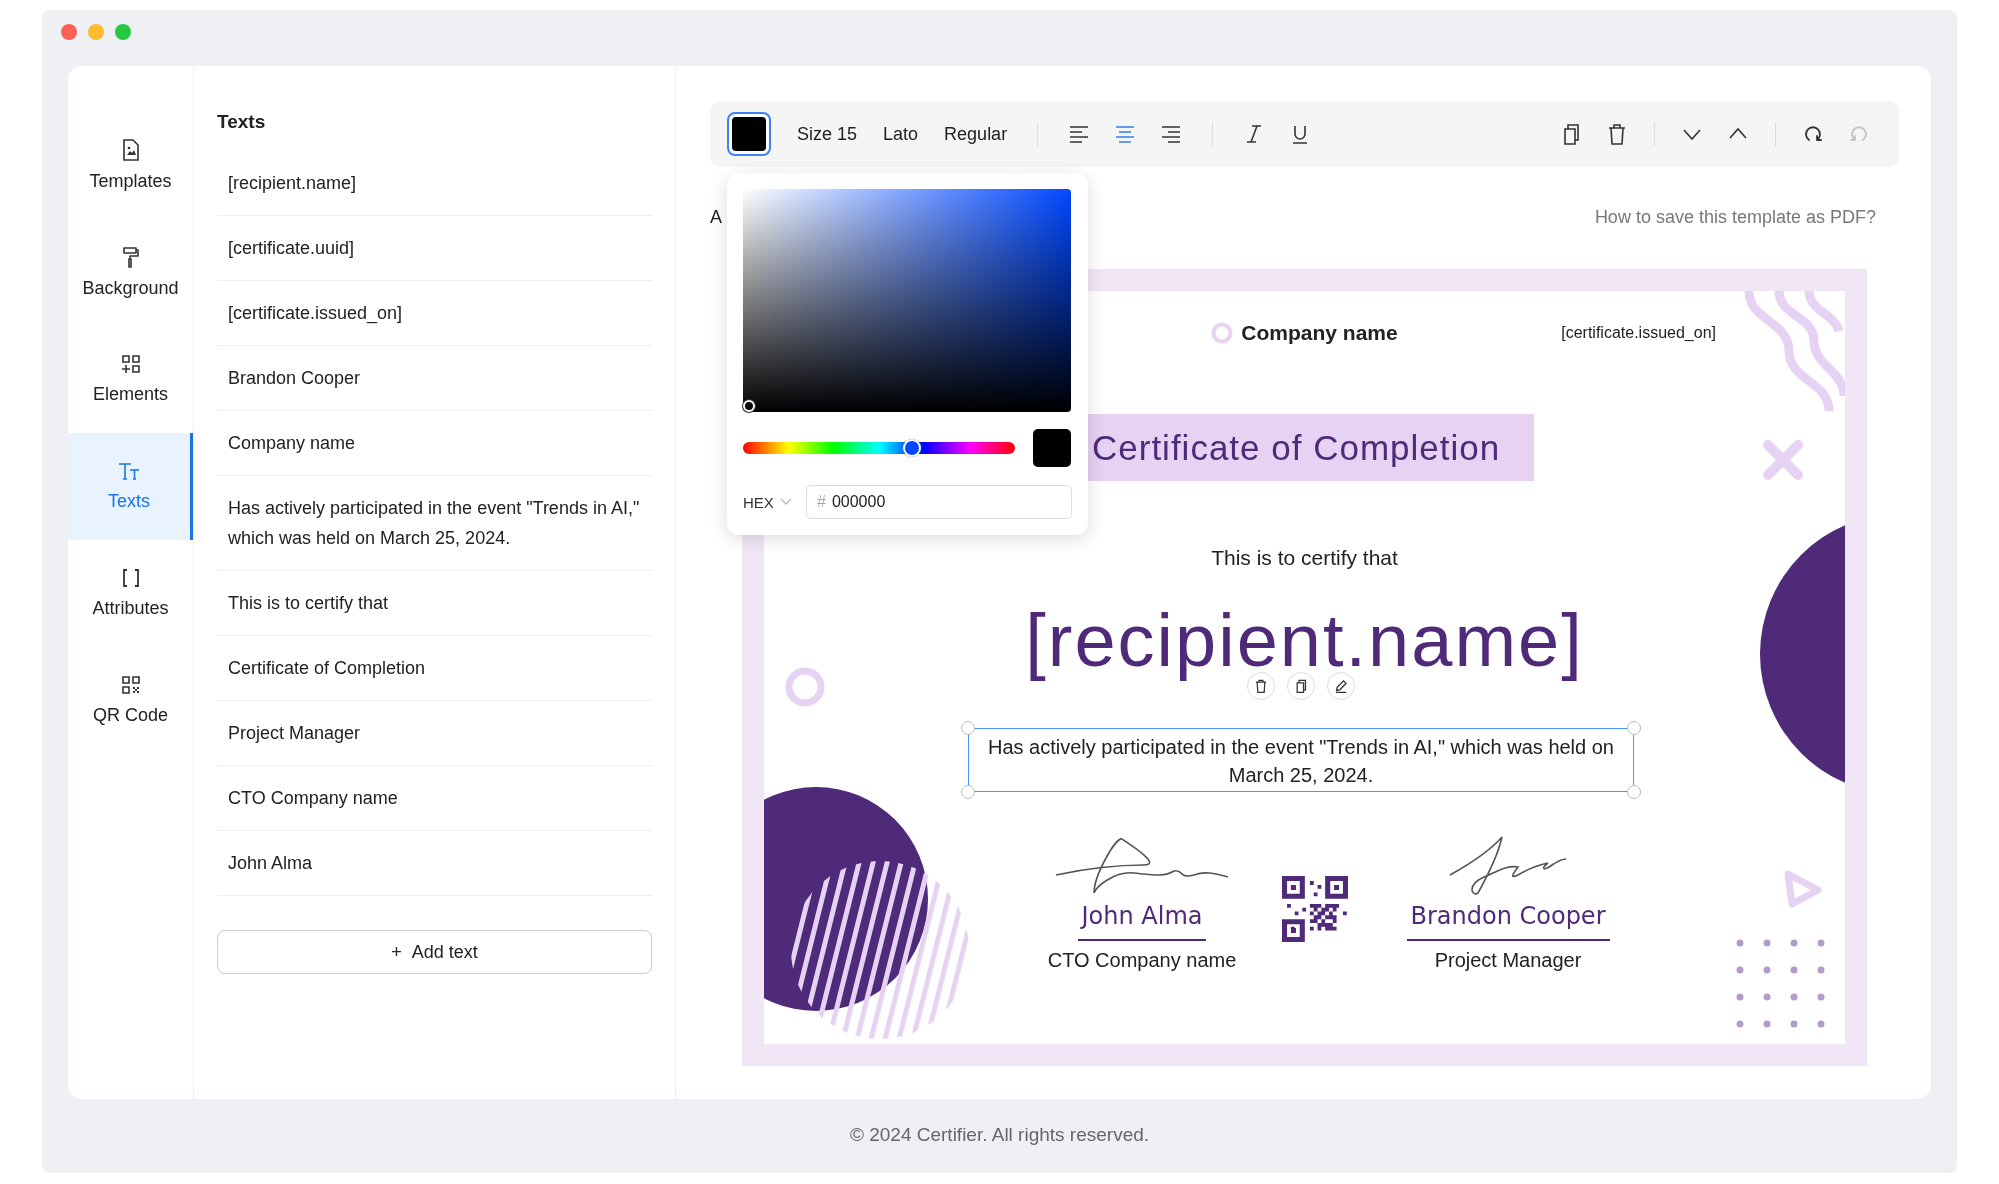 This screenshot has height=1184, width=1999. I want to click on text-list-item: Brandon Cooper, so click(434, 378).